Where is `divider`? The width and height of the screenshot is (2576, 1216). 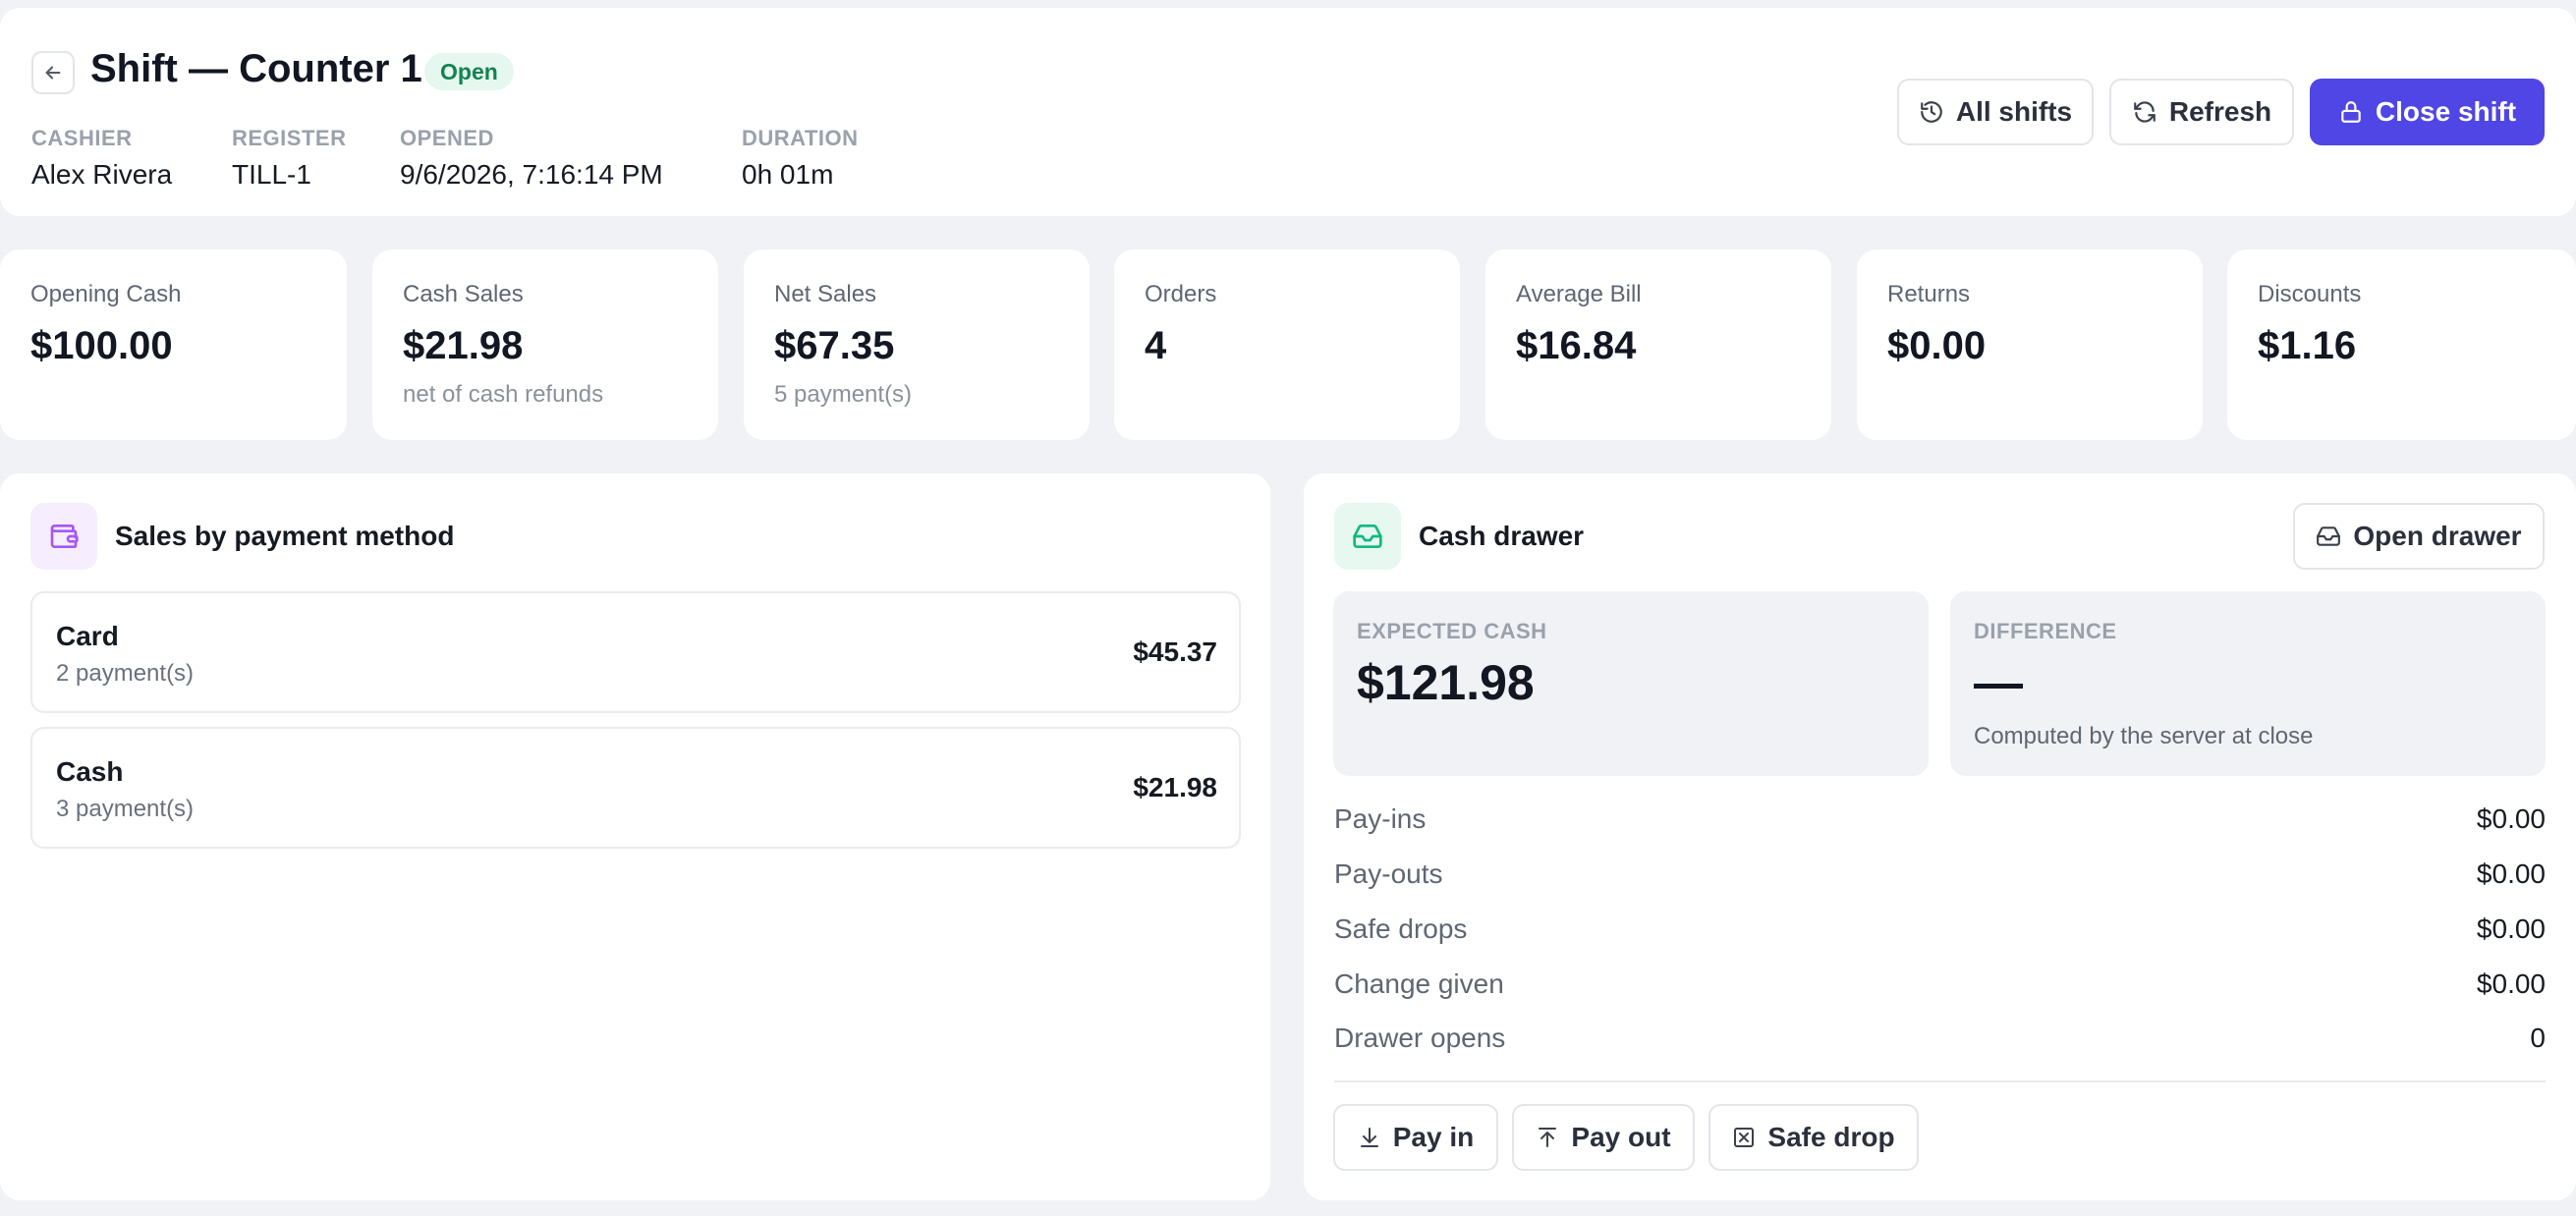 divider is located at coordinates (1940, 1081).